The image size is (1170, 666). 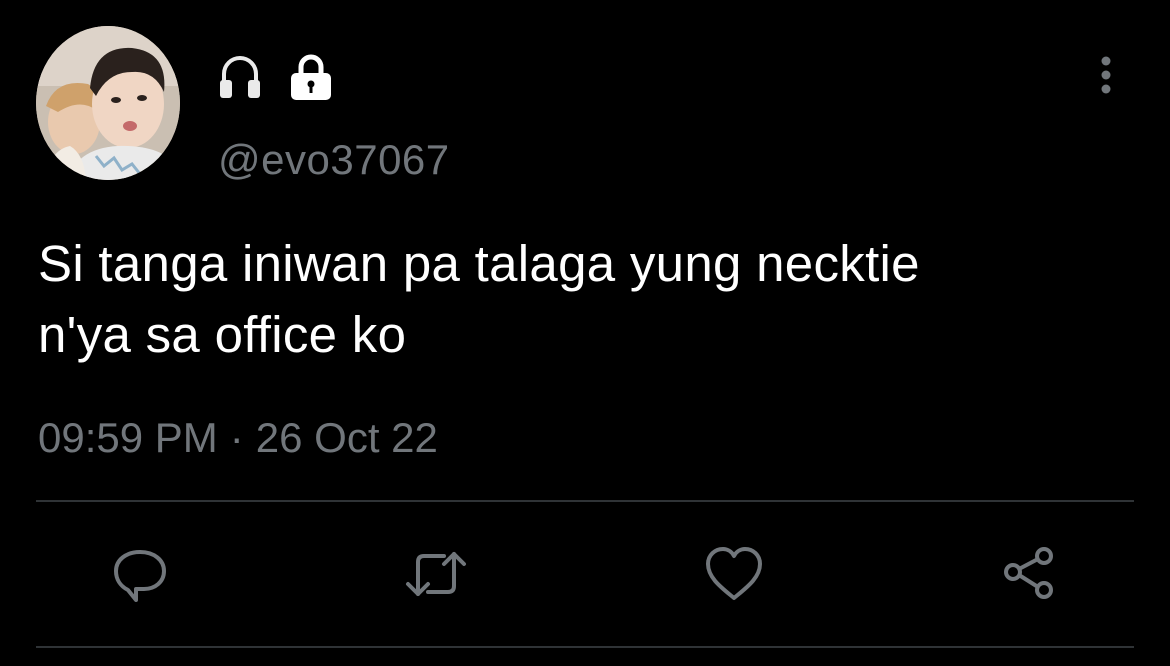 I want to click on avatar, so click(x=108, y=103).